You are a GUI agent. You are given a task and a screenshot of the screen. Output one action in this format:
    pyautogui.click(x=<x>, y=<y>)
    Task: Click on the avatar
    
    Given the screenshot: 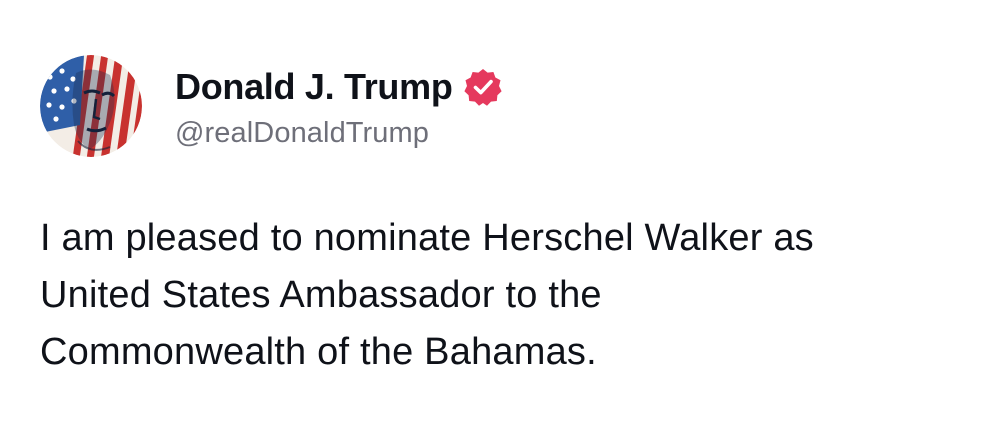 What is the action you would take?
    pyautogui.click(x=91, y=106)
    